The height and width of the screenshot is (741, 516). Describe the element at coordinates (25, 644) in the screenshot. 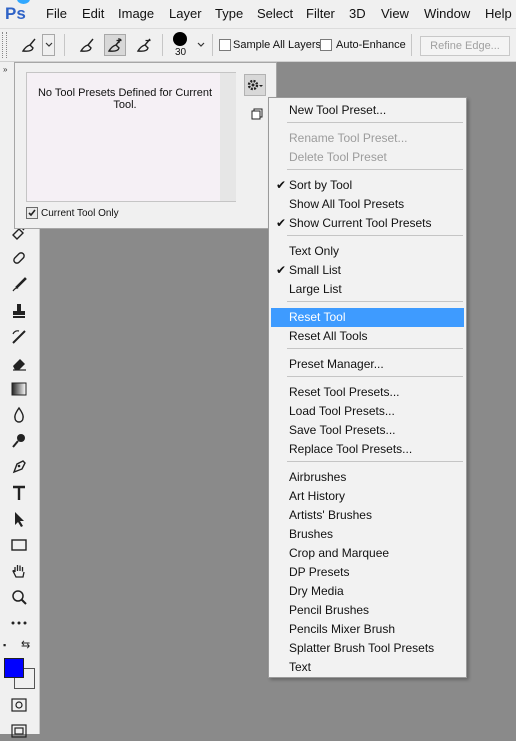

I see `swap-colors-icon: ⇆` at that location.